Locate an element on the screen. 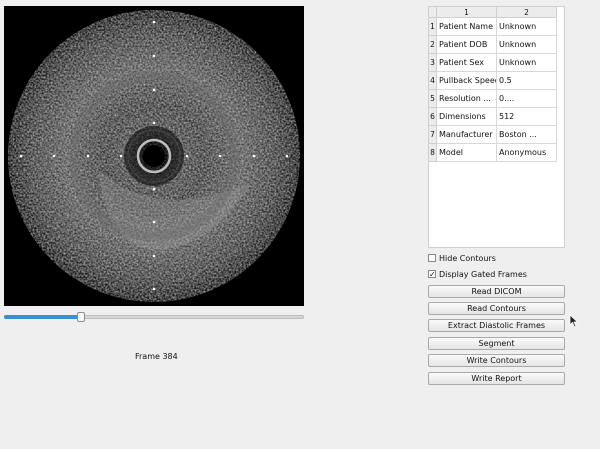 This screenshot has width=600, height=449. frame-slider is located at coordinates (154, 317).